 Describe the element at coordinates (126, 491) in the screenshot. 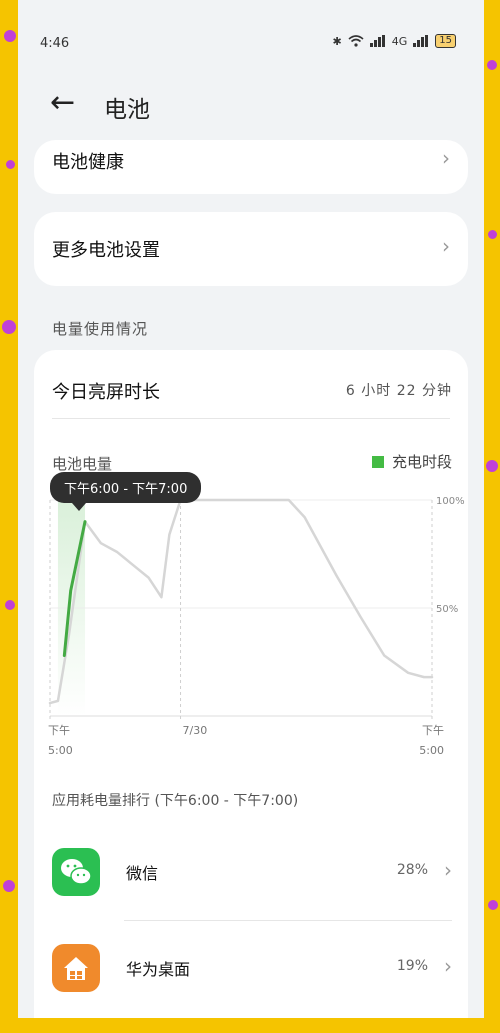

I see `chart-tooltip: 下午6:00 - 下午7:00` at that location.